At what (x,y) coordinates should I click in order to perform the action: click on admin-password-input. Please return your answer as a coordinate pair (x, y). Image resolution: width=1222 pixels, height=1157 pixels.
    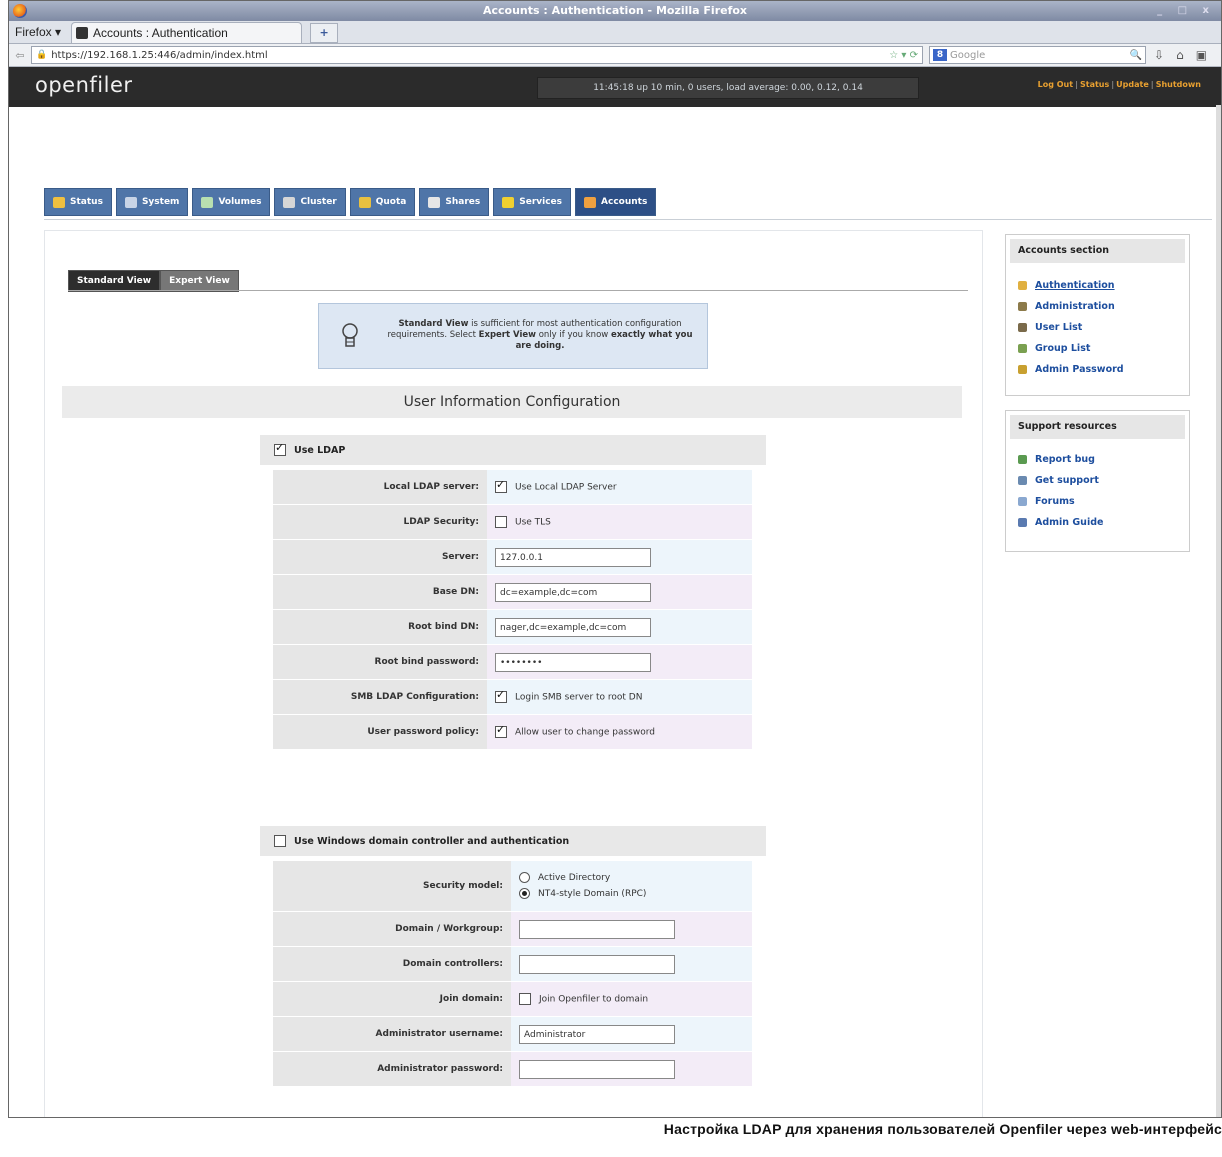
    Looking at the image, I should click on (597, 1069).